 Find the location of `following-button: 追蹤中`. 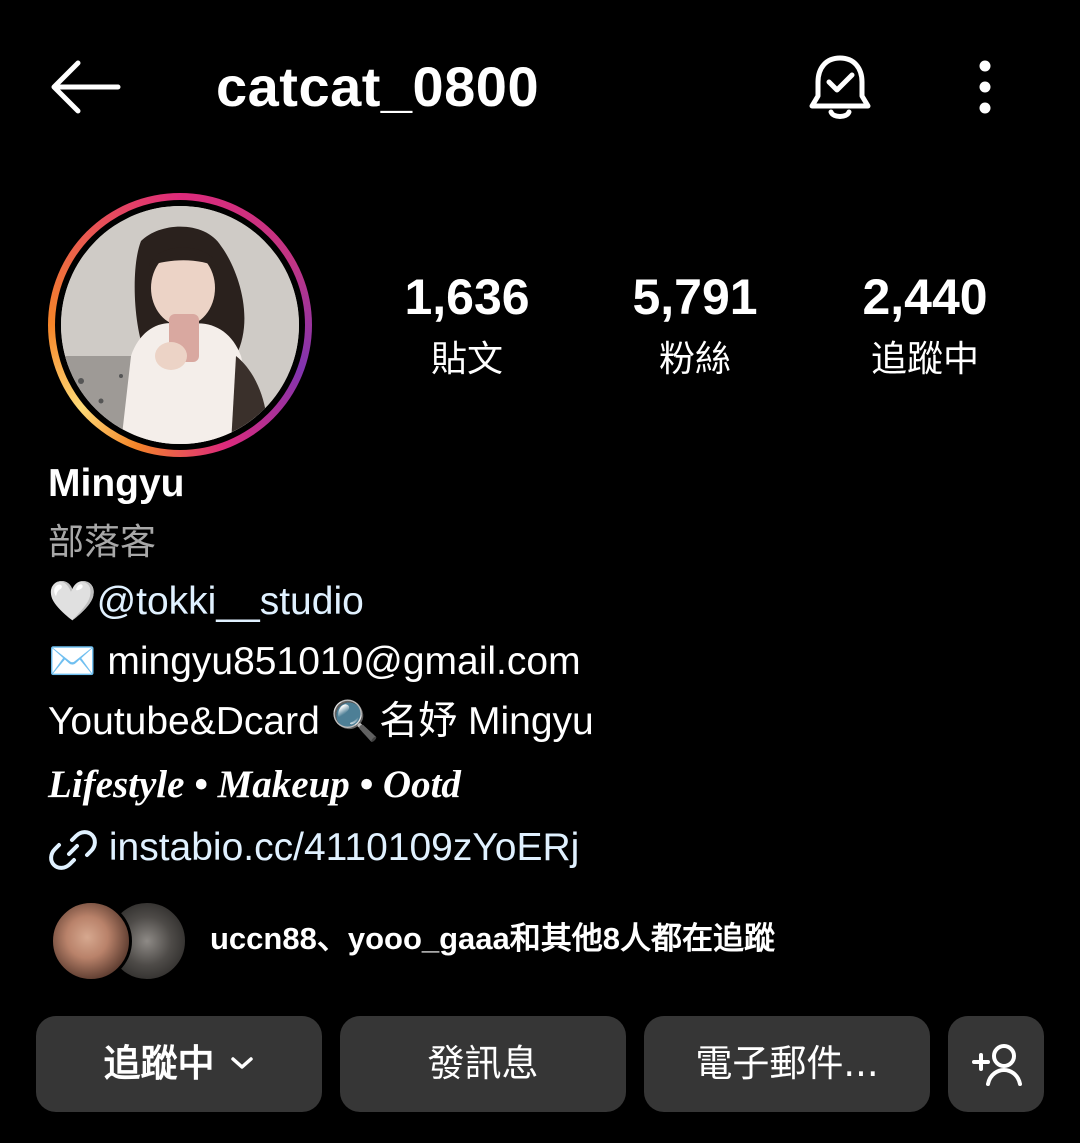

following-button: 追蹤中 is located at coordinates (179, 1064).